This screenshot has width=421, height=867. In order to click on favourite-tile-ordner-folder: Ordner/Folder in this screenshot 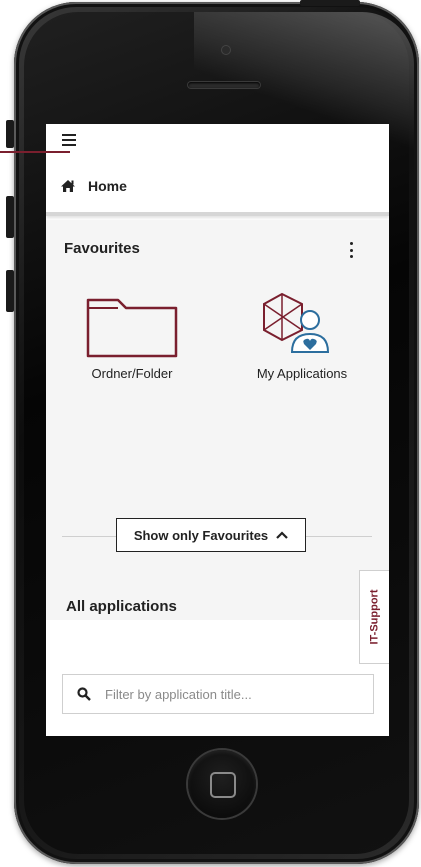, I will do `click(132, 350)`.